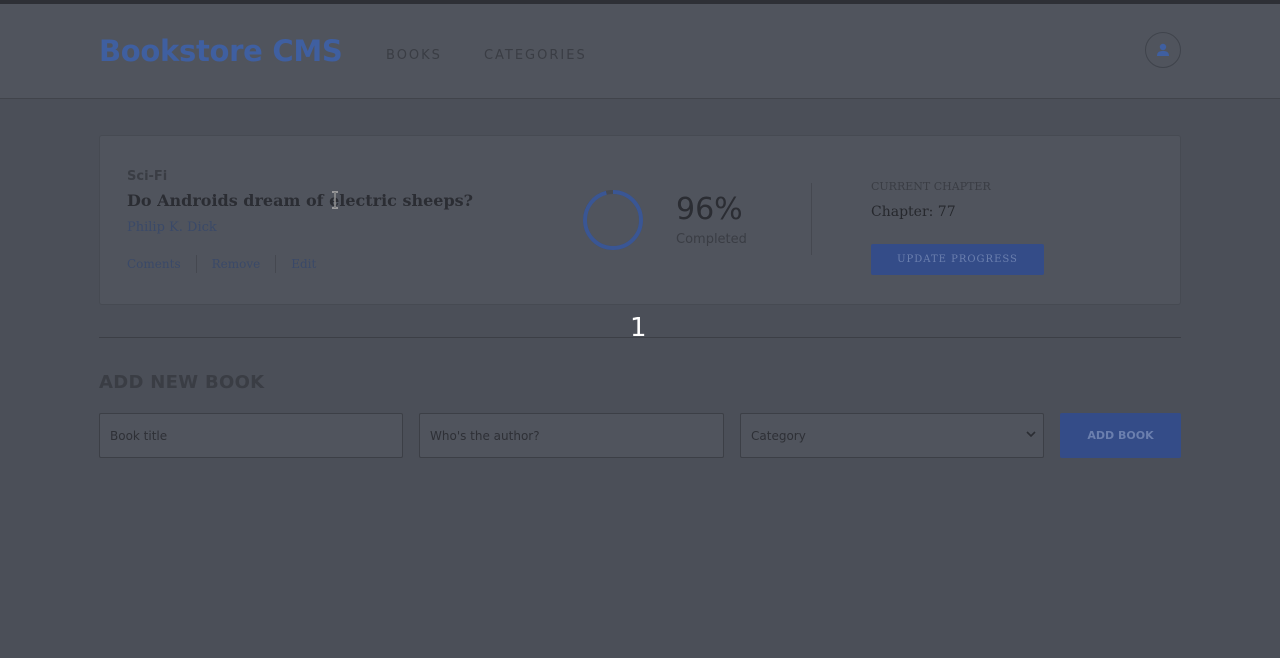 The image size is (1280, 658). I want to click on book-genre: Sci-Fi, so click(147, 176).